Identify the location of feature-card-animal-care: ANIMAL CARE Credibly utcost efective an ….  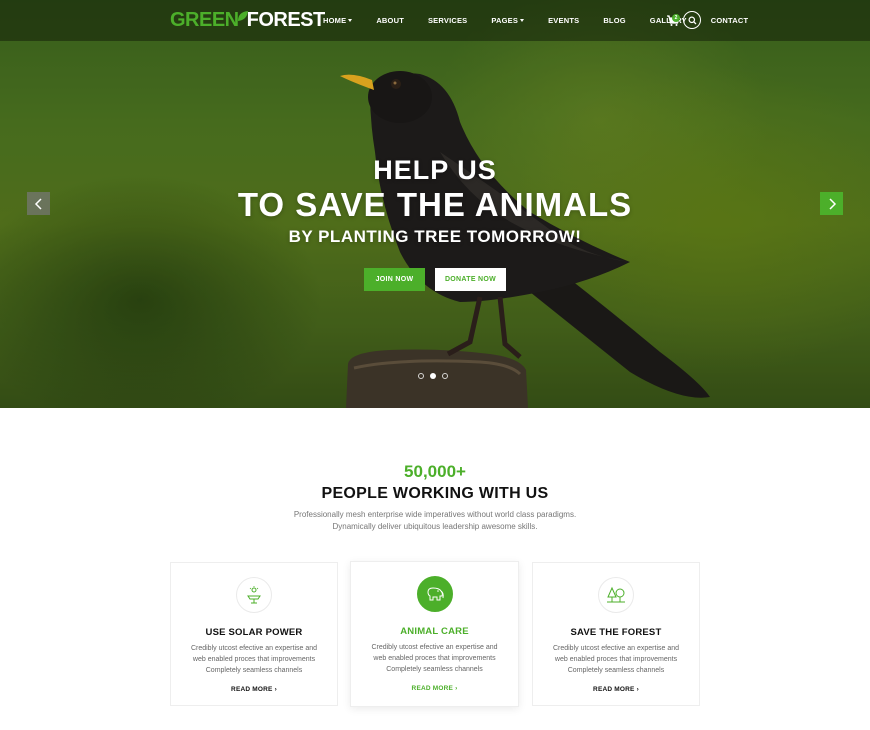
(434, 634).